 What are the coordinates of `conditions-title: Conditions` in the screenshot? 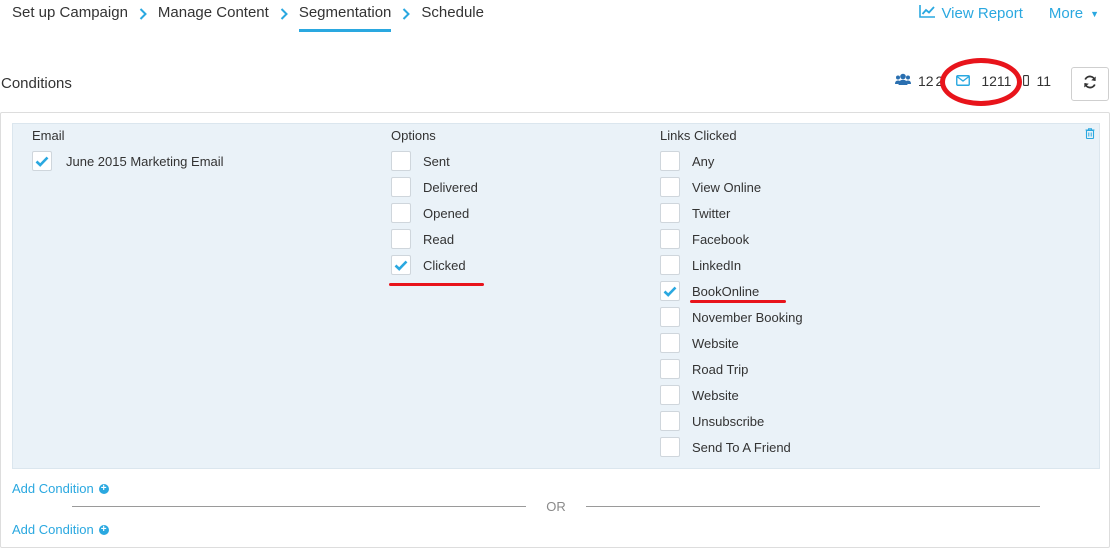 It's located at (36, 83).